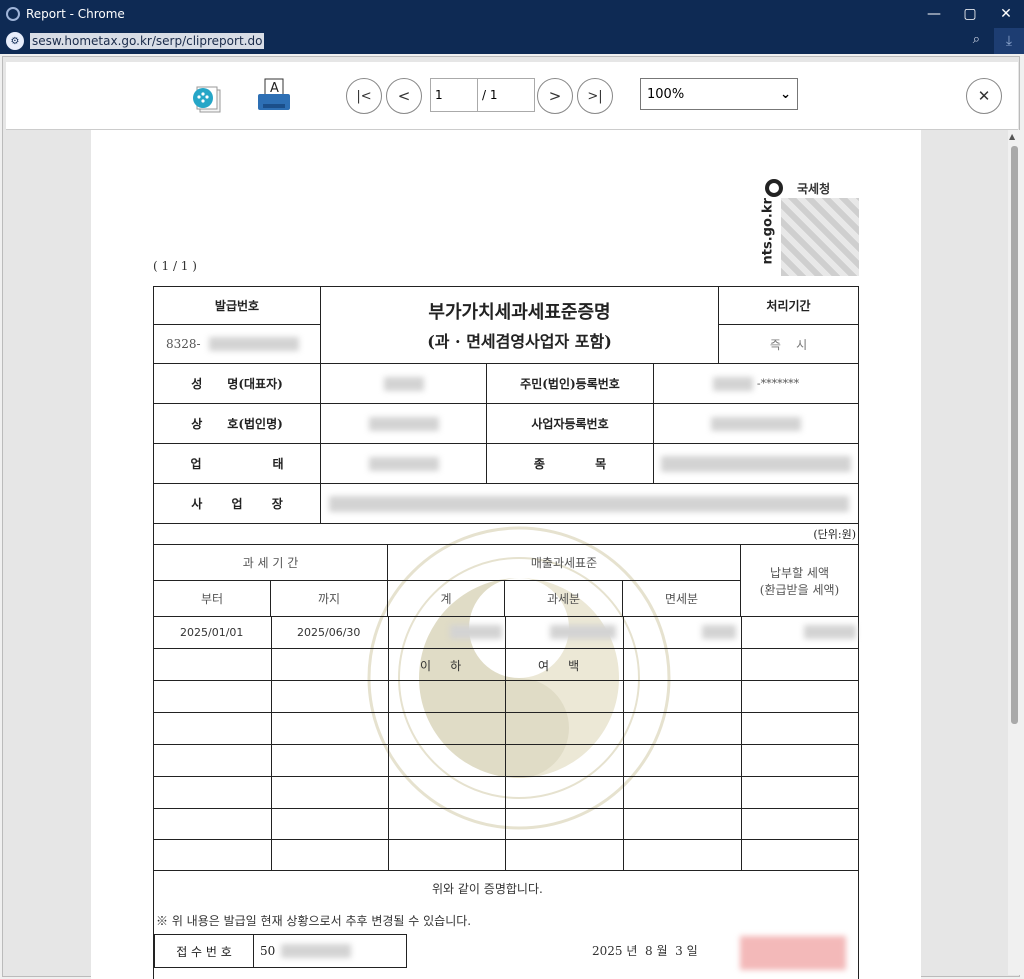  I want to click on qr-code, so click(820, 237).